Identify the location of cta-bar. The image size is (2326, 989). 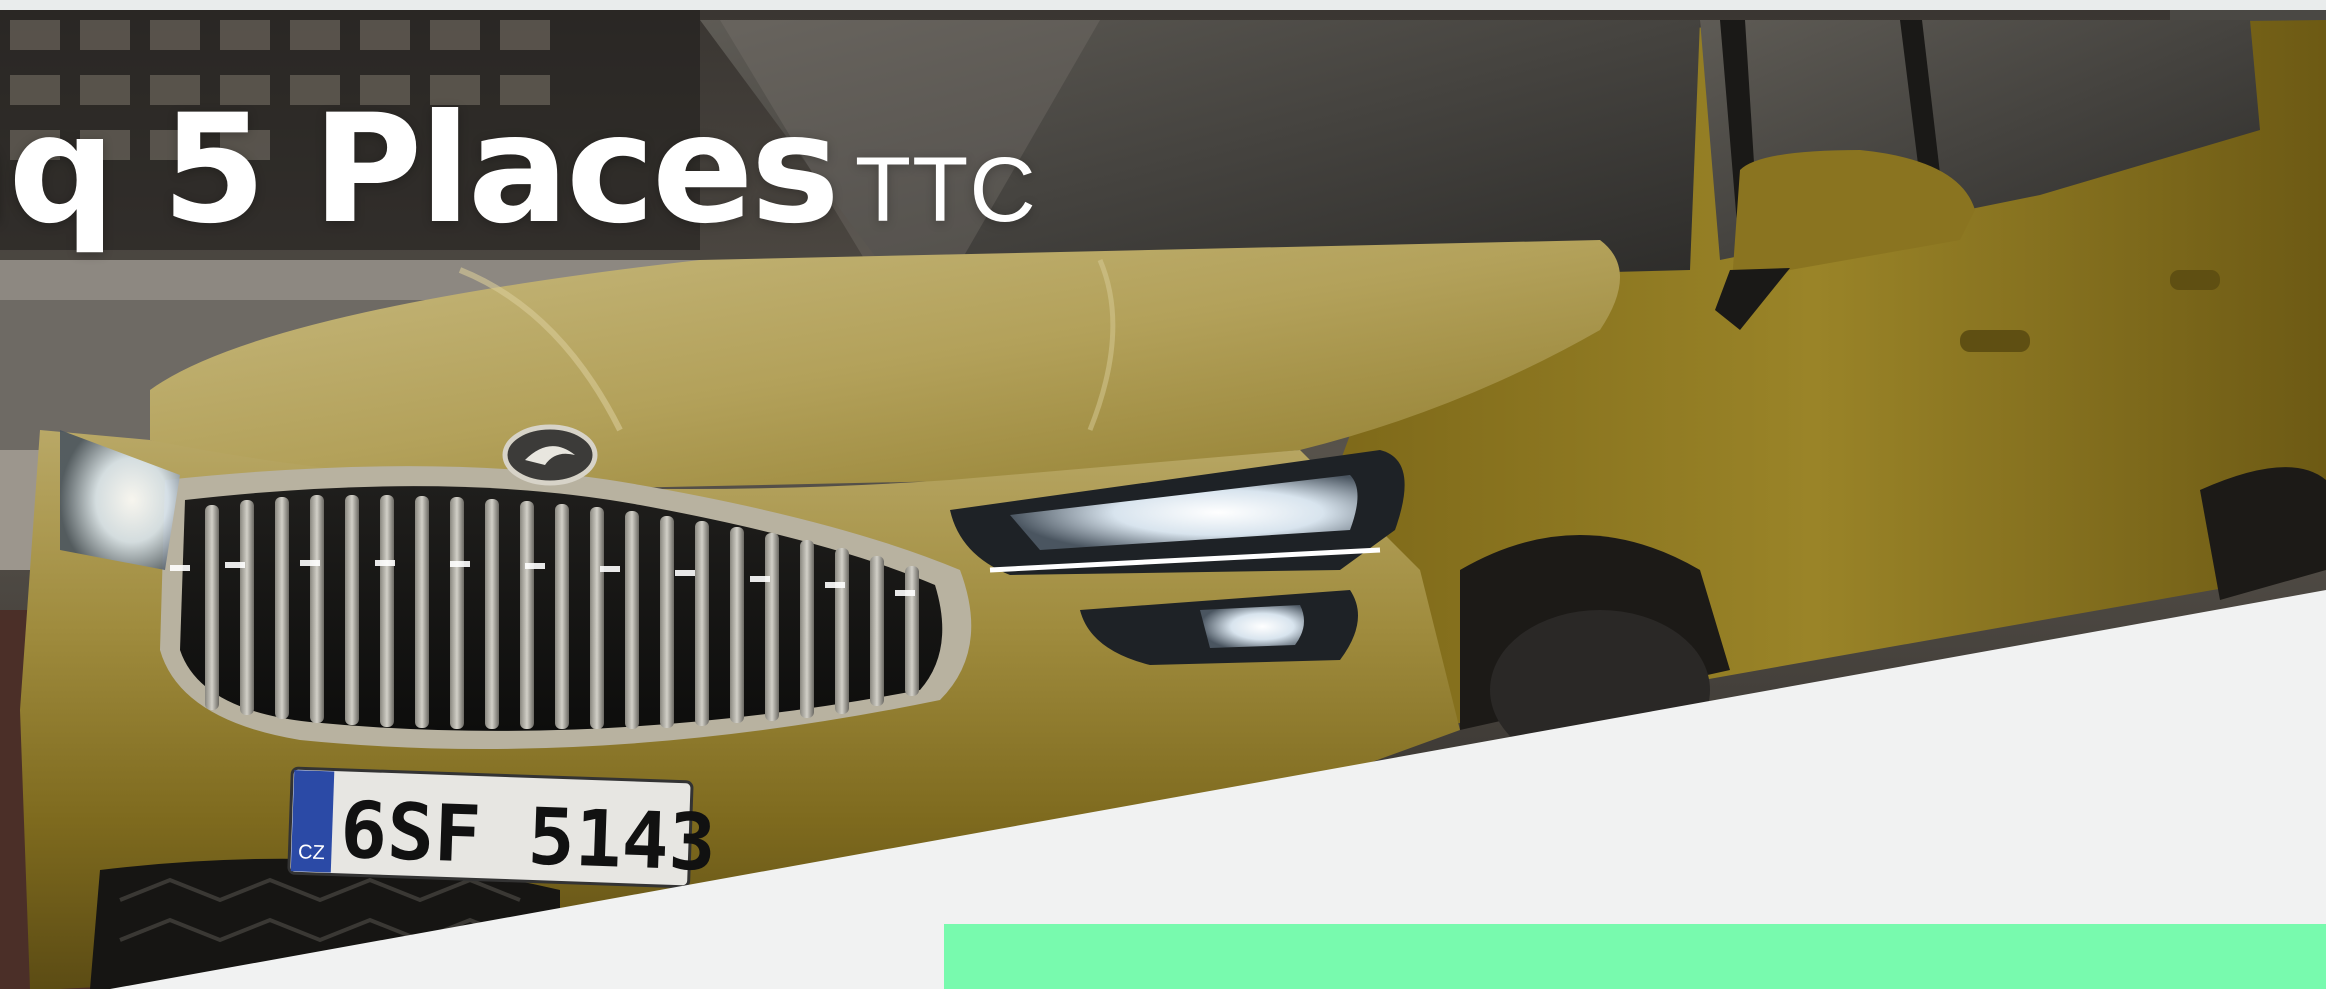
(1635, 956).